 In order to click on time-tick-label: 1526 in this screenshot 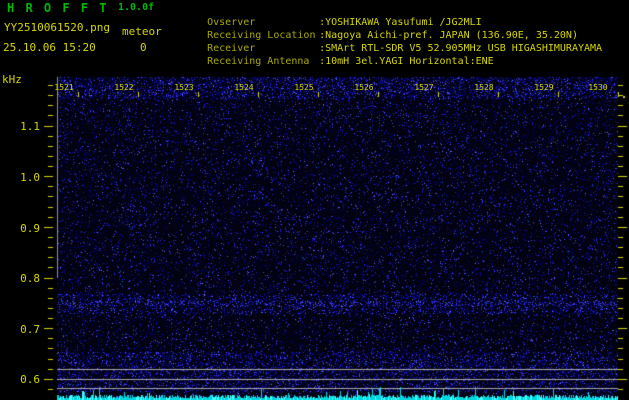, I will do `click(364, 87)`.